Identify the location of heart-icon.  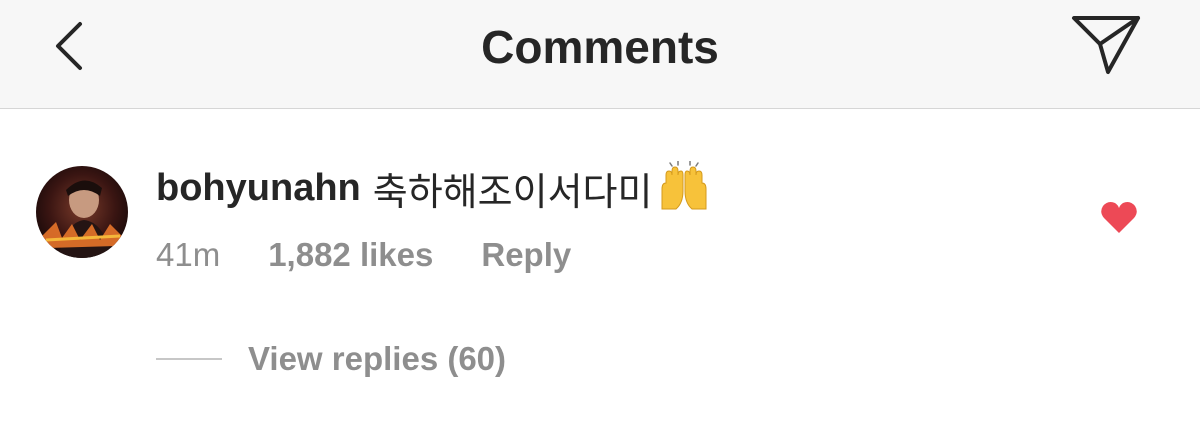
(1119, 217).